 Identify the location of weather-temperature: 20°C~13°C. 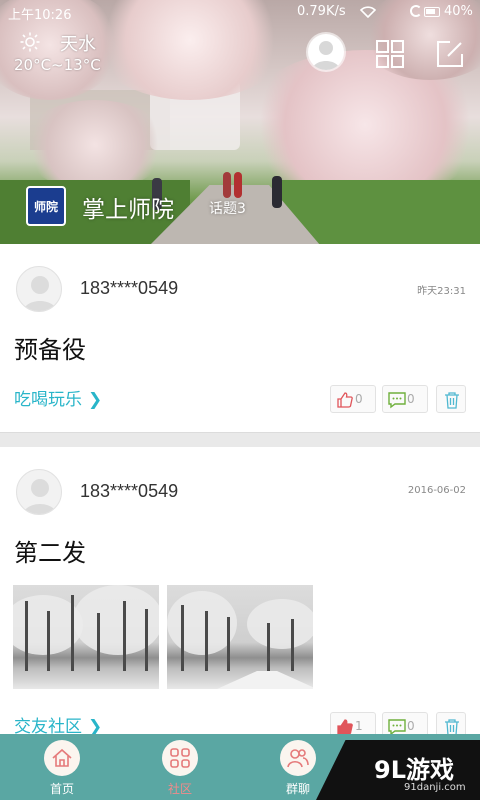
(57, 65).